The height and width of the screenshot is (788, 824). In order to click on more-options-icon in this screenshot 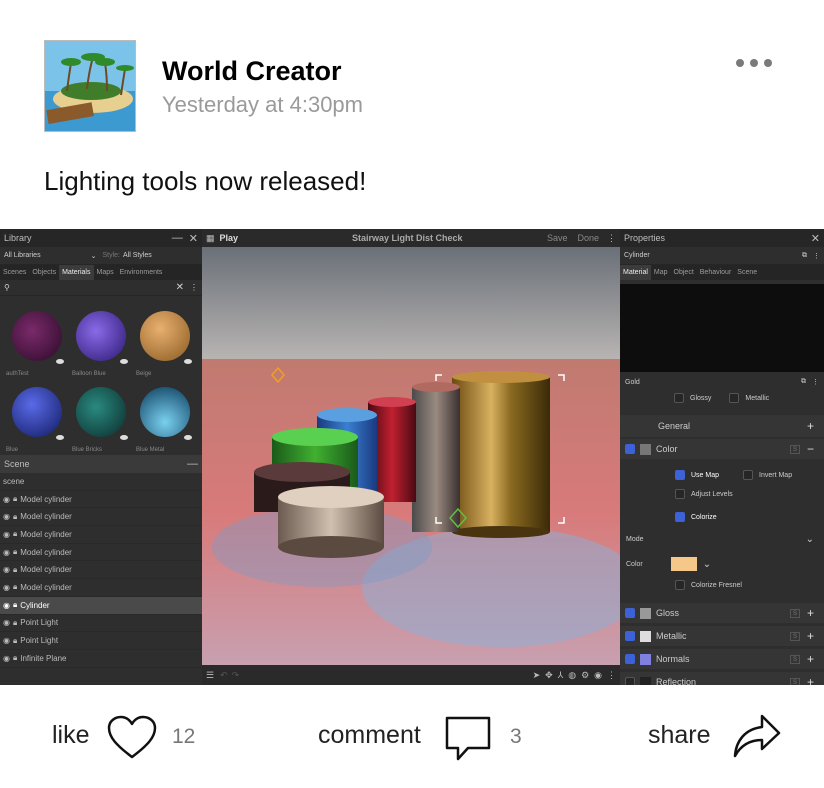, I will do `click(756, 63)`.